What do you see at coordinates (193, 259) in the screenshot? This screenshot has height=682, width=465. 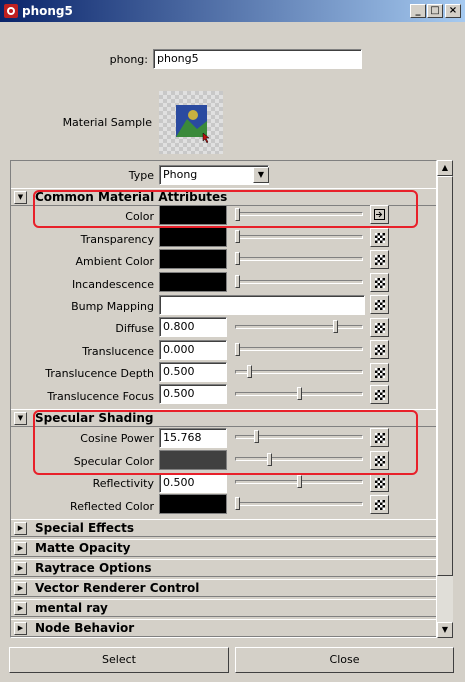 I see `ambient-color-swatch` at bounding box center [193, 259].